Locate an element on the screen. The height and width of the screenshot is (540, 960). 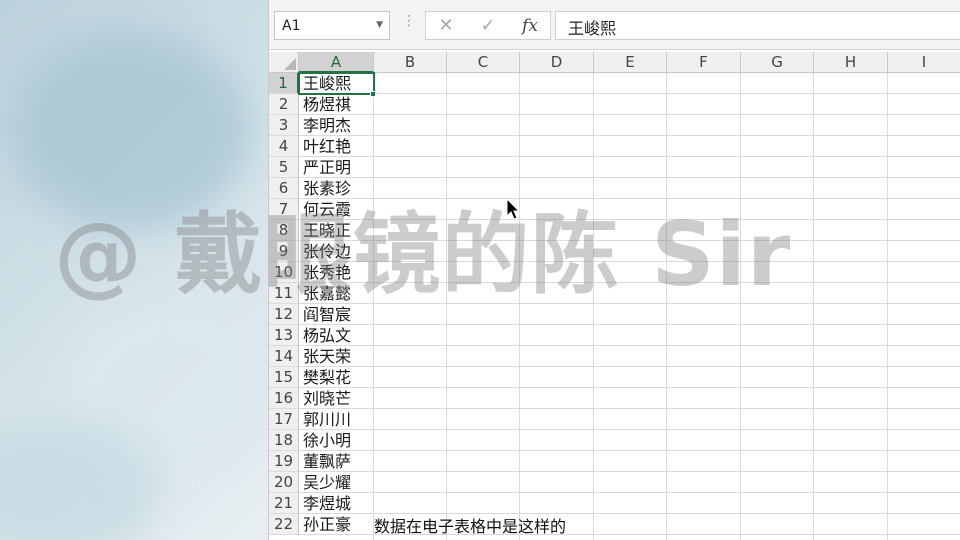
formula-content: 王峻熙 is located at coordinates (592, 28).